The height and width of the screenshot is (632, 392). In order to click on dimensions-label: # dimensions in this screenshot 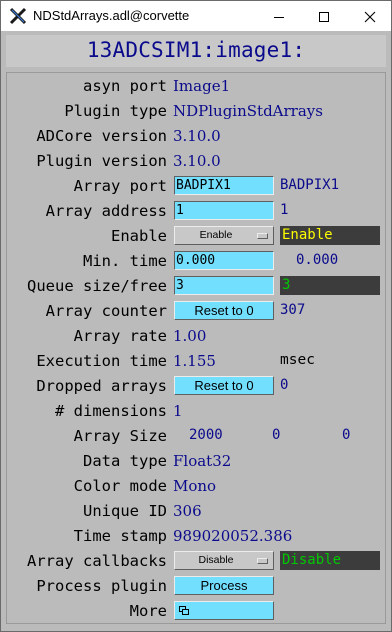, I will do `click(111, 411)`.